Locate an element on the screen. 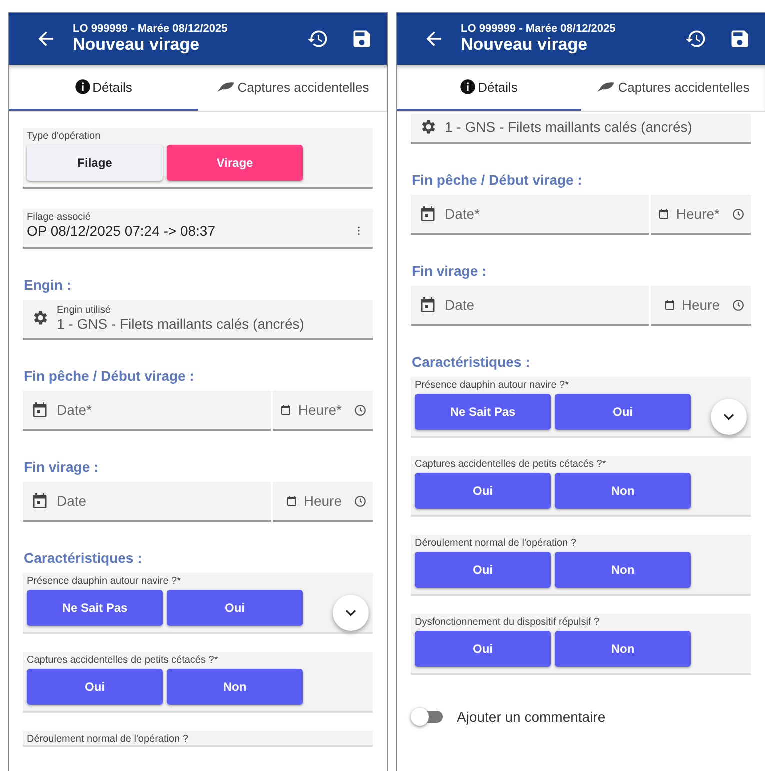 This screenshot has height=771, width=765. more-icon is located at coordinates (359, 231).